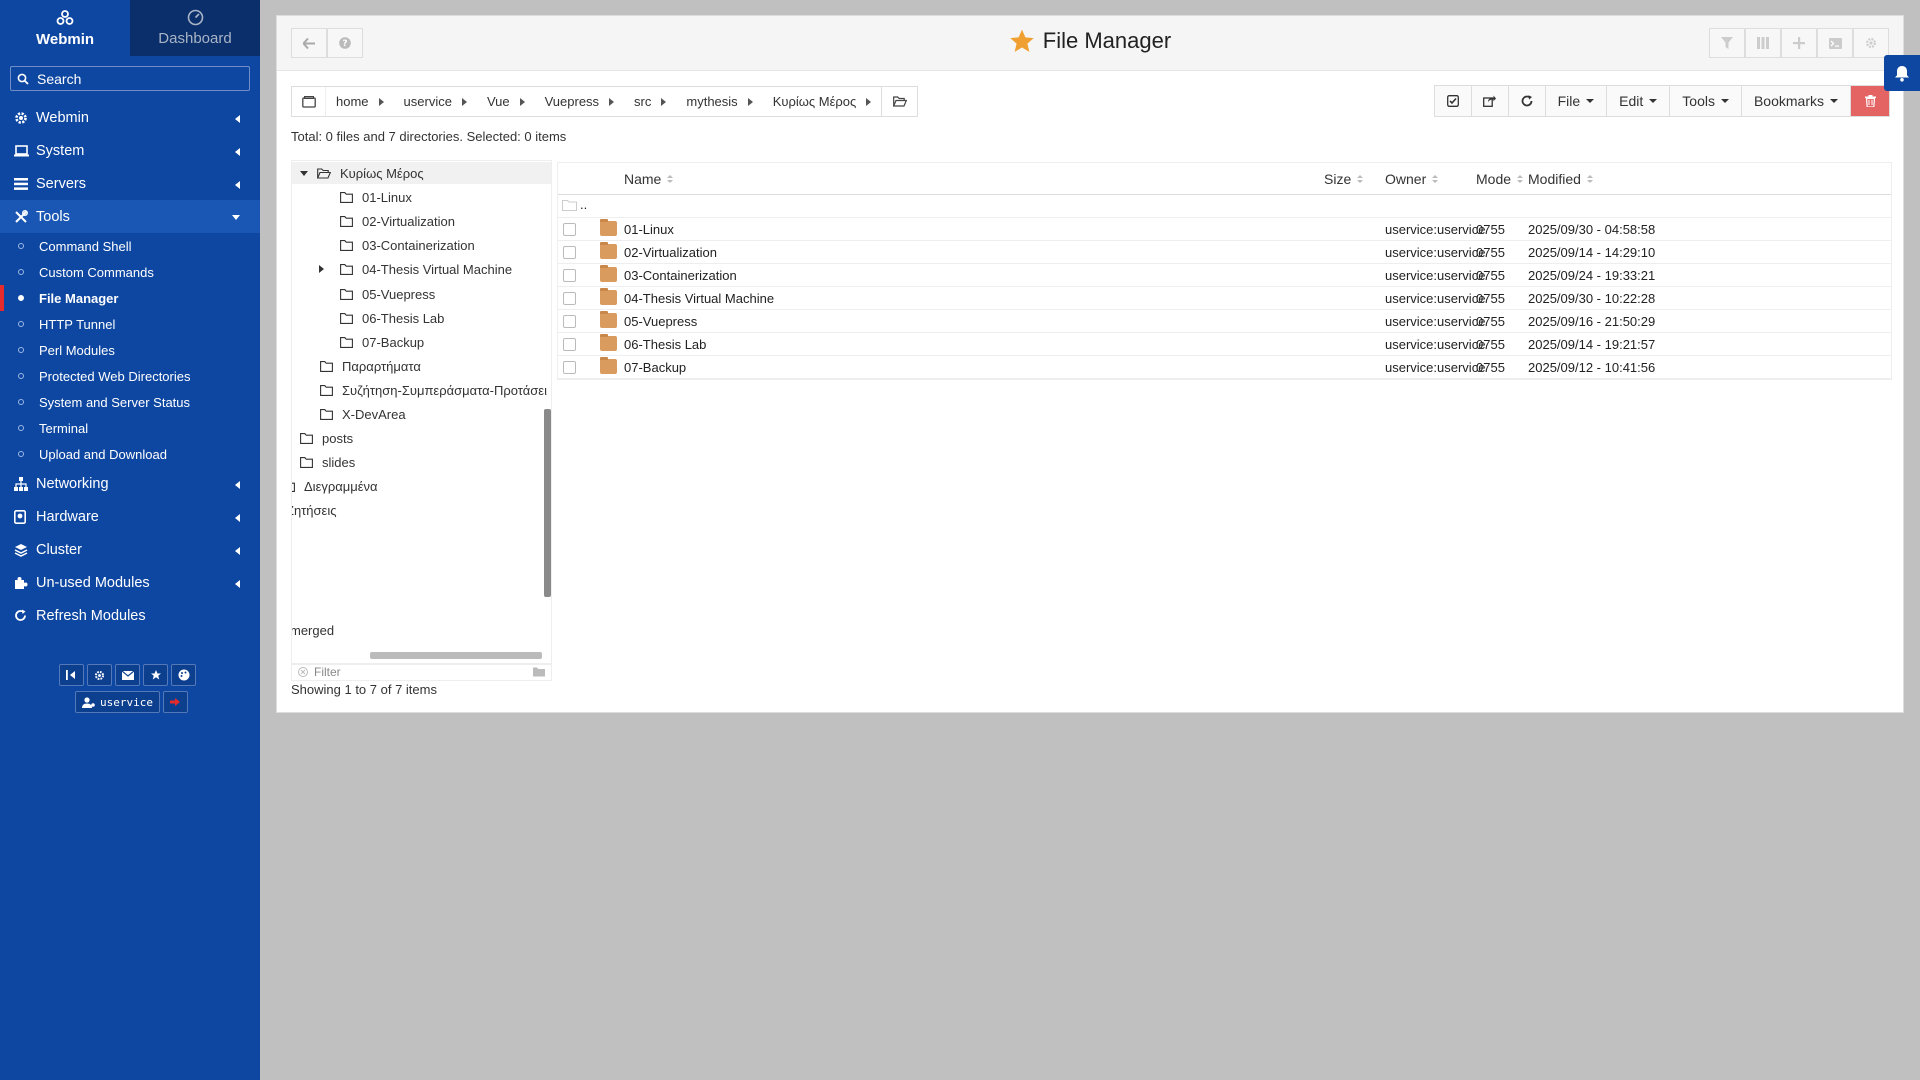 The width and height of the screenshot is (1920, 1080). I want to click on tree-vertical-scrollbar, so click(547, 503).